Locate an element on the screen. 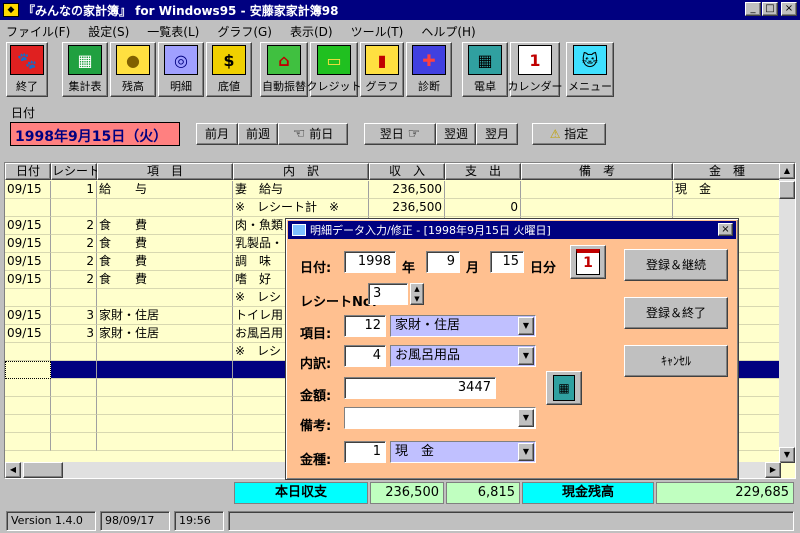 Image resolution: width=800 pixels, height=533 pixels. scroll-thumb is located at coordinates (787, 190).